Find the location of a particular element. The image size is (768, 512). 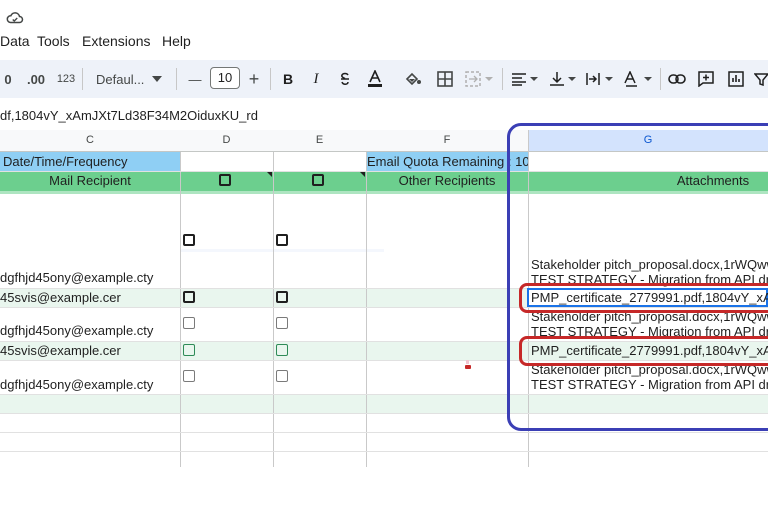

filter-button is located at coordinates (761, 79).